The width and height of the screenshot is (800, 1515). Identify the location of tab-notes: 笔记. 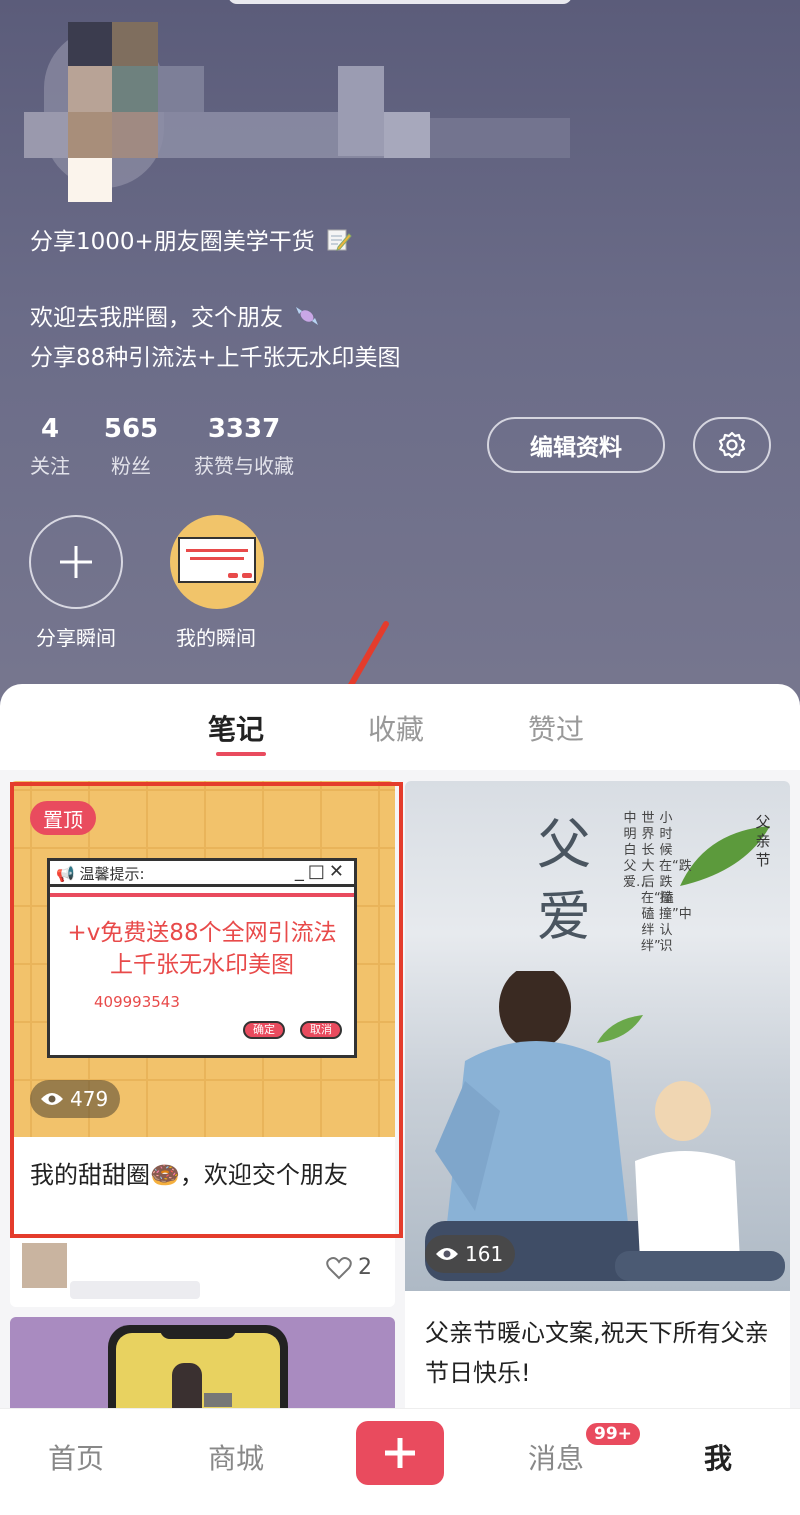
(236, 728).